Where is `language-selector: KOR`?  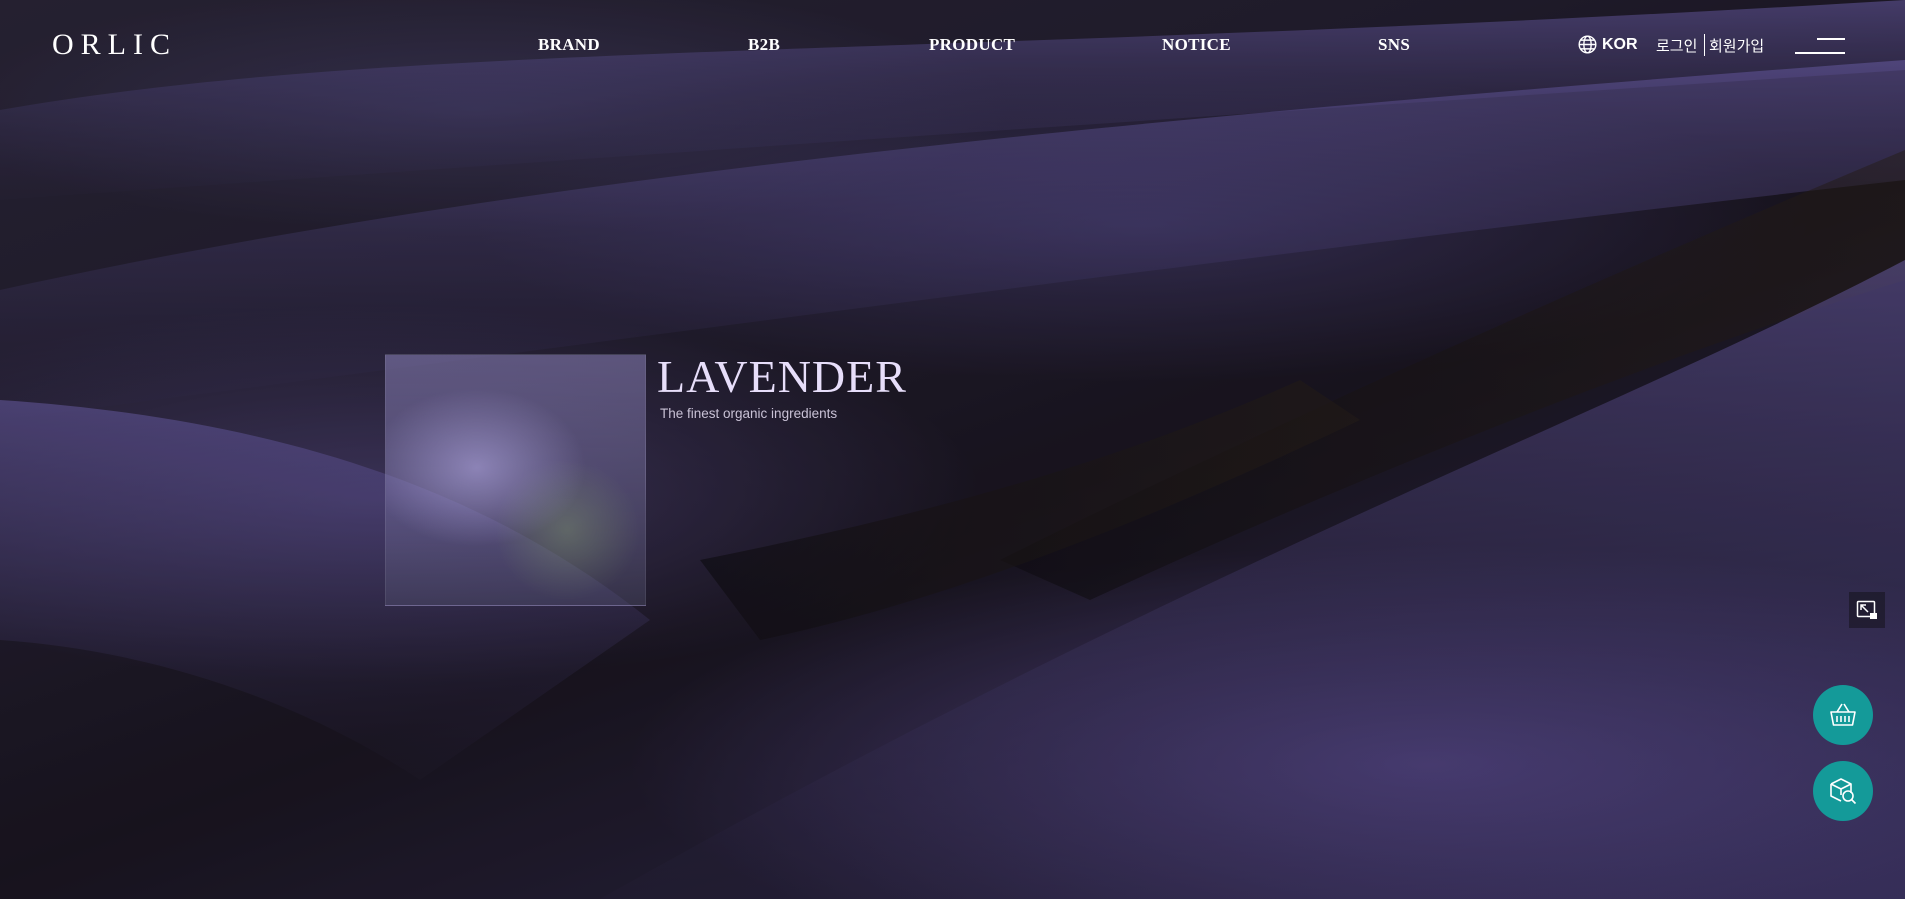 language-selector: KOR is located at coordinates (1607, 44).